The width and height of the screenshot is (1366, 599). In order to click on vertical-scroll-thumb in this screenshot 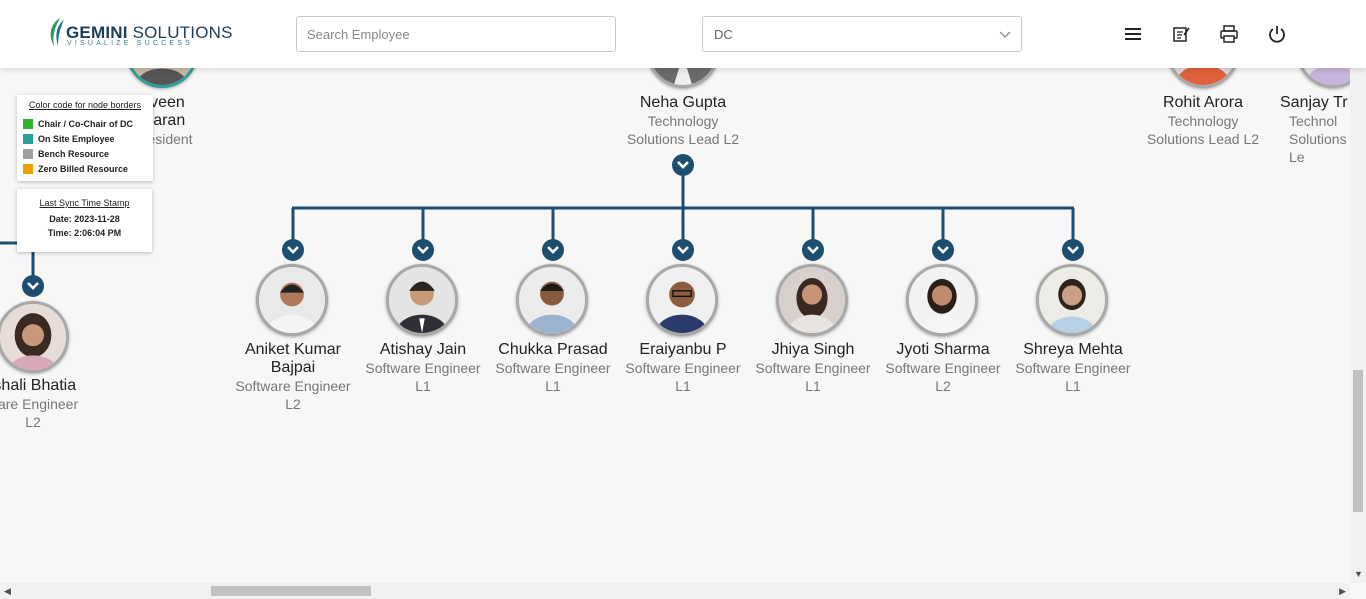, I will do `click(1358, 441)`.